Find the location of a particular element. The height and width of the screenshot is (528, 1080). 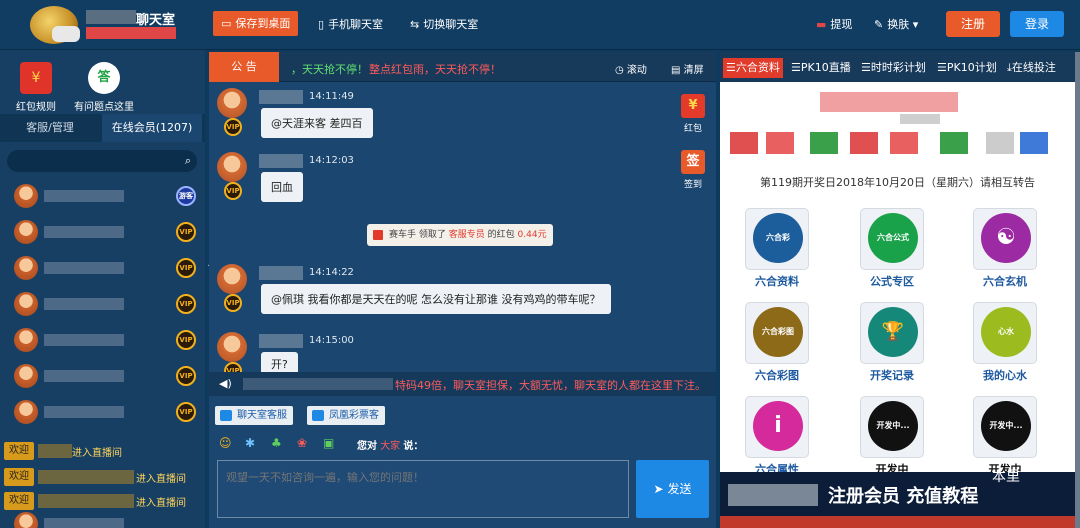

recipient-target: 大家 is located at coordinates (390, 446).